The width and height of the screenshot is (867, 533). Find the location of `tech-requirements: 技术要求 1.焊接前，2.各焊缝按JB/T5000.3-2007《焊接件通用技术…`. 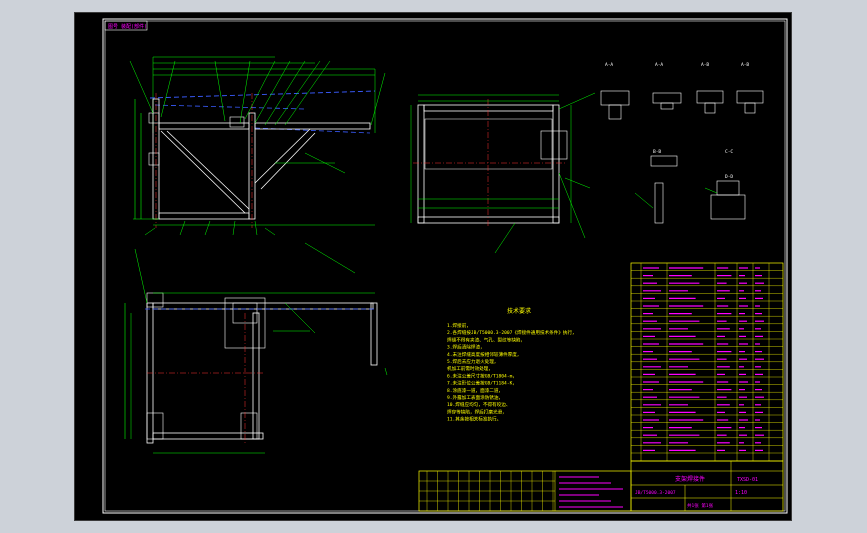

tech-requirements: 技术要求 1.焊接前，2.各焊缝按JB/T5000.3-2007《焊接件通用技术… is located at coordinates (512, 365).